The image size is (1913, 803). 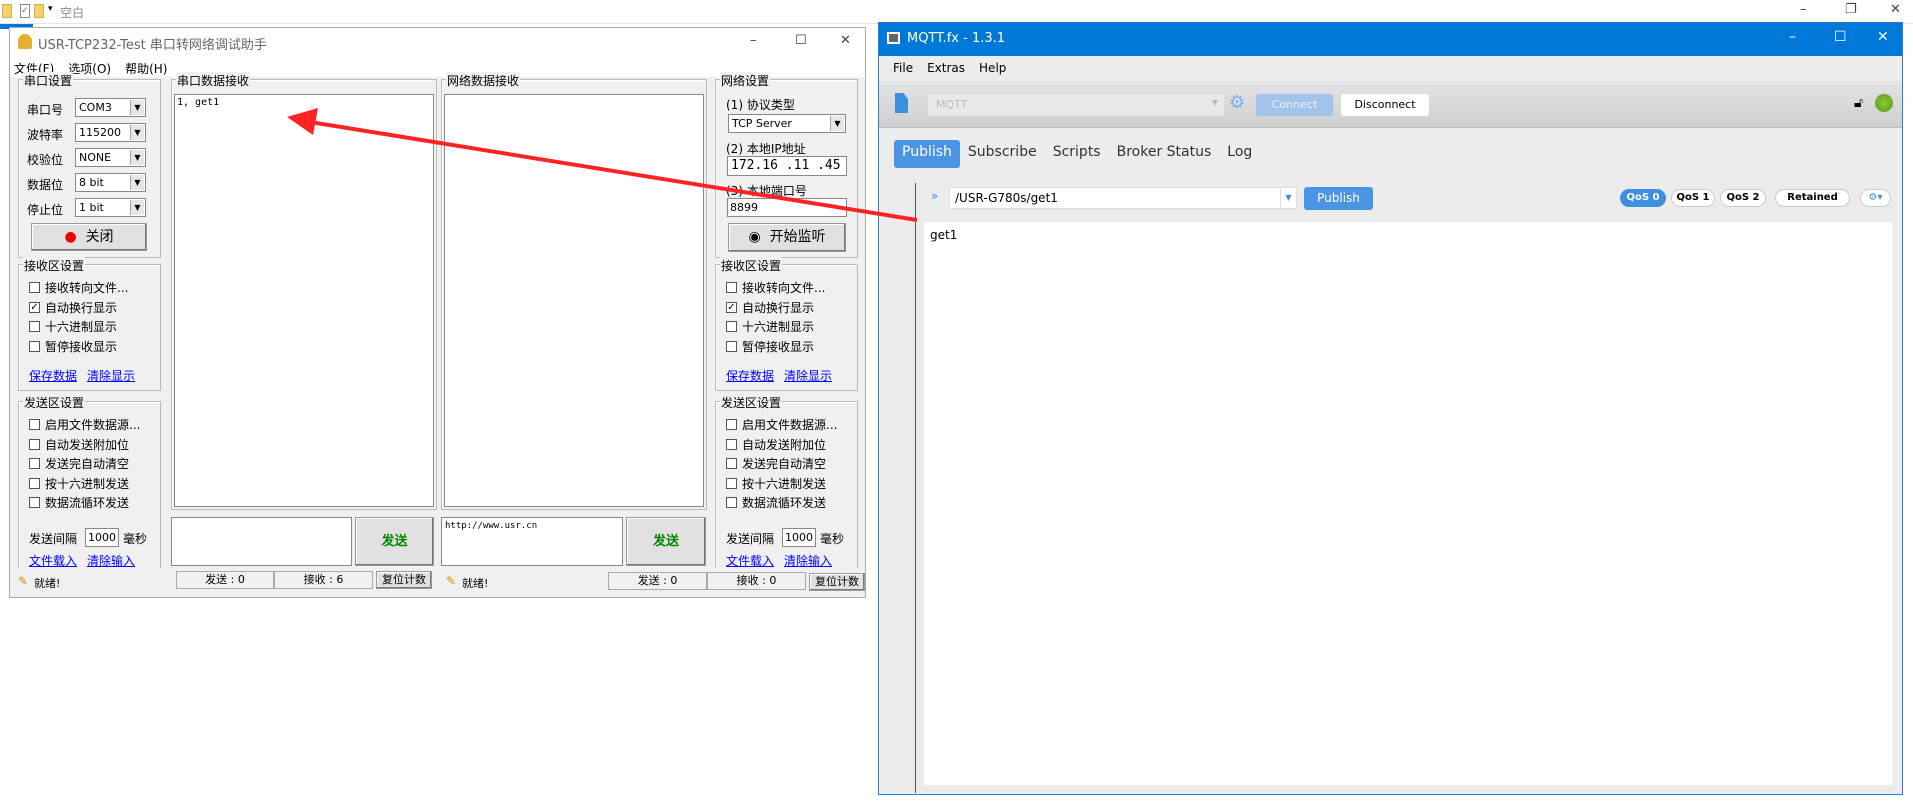 I want to click on arrow-shaft, so click(x=613, y=171).